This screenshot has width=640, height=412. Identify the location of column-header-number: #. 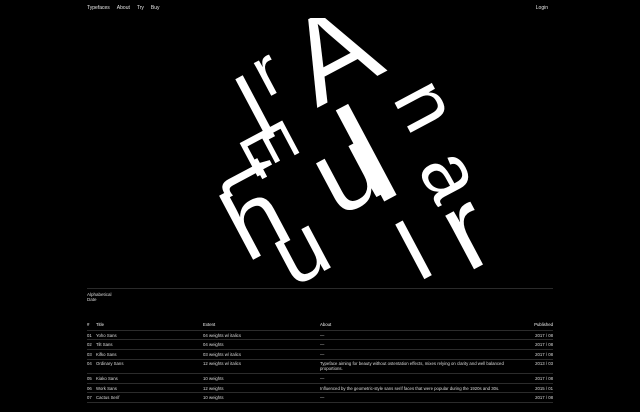
(91, 324).